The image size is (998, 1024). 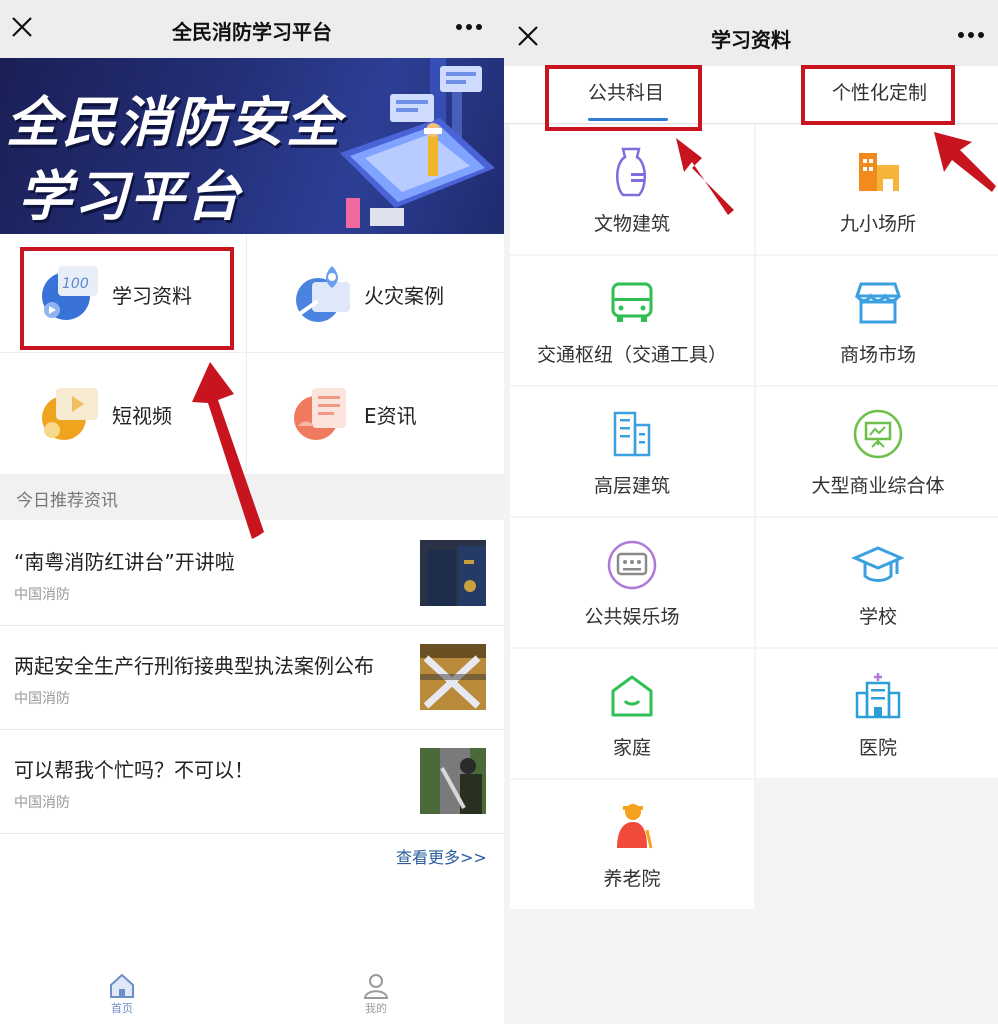 I want to click on category-school: 学校, so click(x=877, y=582).